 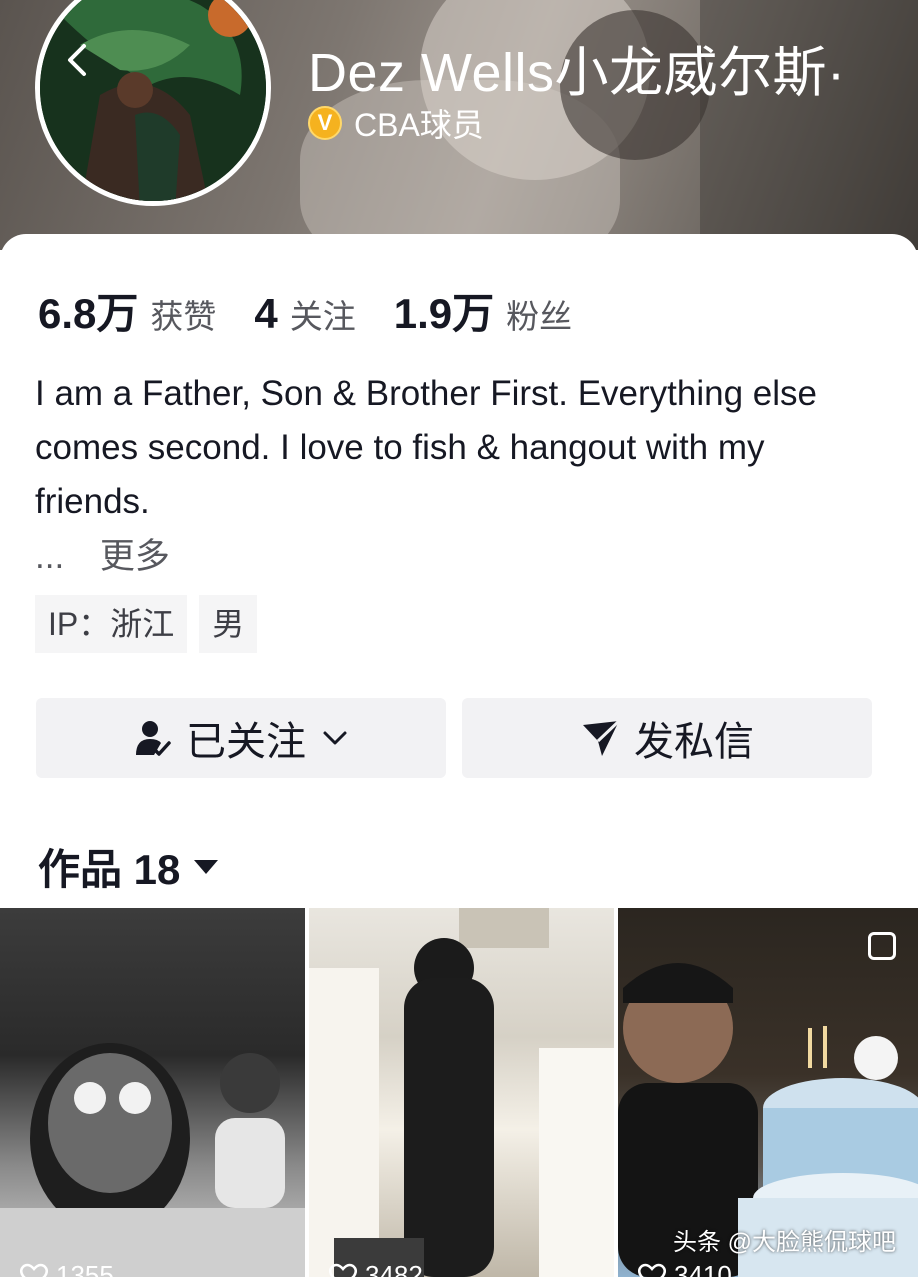 I want to click on bio-more-label: 更多, so click(x=135, y=556).